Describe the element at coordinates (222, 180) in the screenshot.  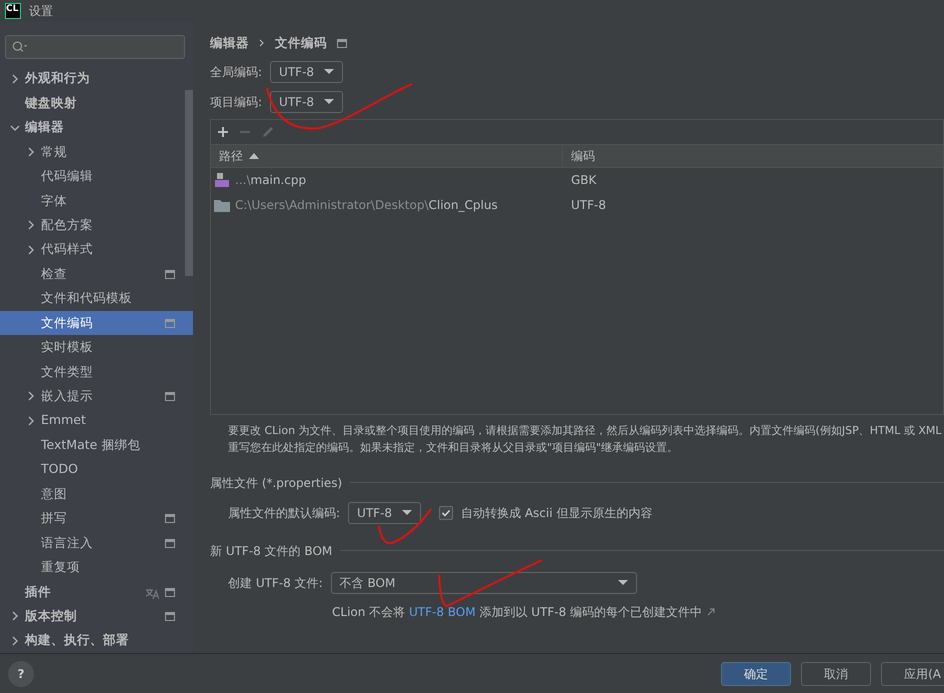
I see `cpp-file-icon` at that location.